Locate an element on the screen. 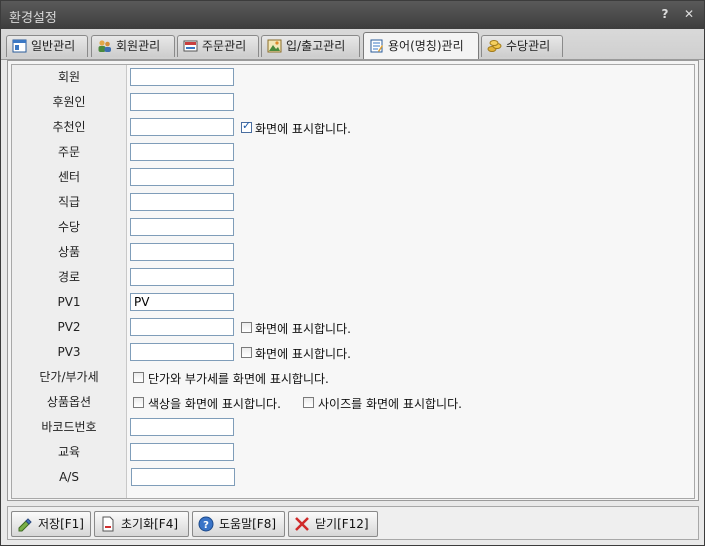 Image resolution: width=705 pixels, height=546 pixels. row-pv3: PV3 화면에 표시합니다. is located at coordinates (353, 353).